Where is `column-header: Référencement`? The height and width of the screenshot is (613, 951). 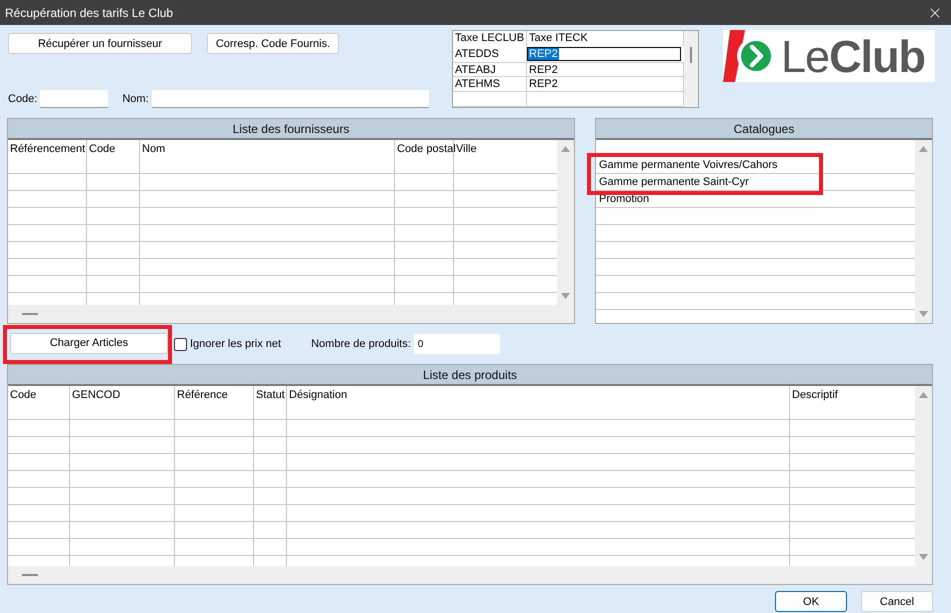 column-header: Référencement is located at coordinates (47, 148).